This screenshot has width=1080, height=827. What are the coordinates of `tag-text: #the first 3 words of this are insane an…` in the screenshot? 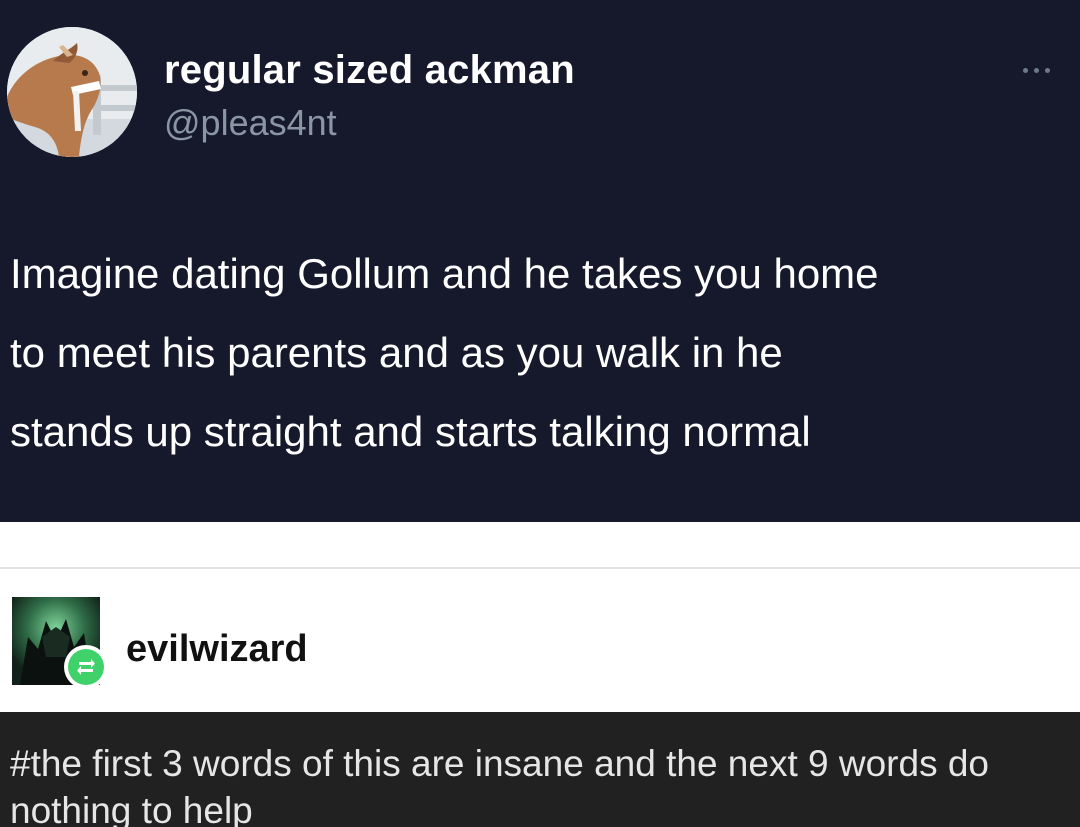 It's located at (535, 783).